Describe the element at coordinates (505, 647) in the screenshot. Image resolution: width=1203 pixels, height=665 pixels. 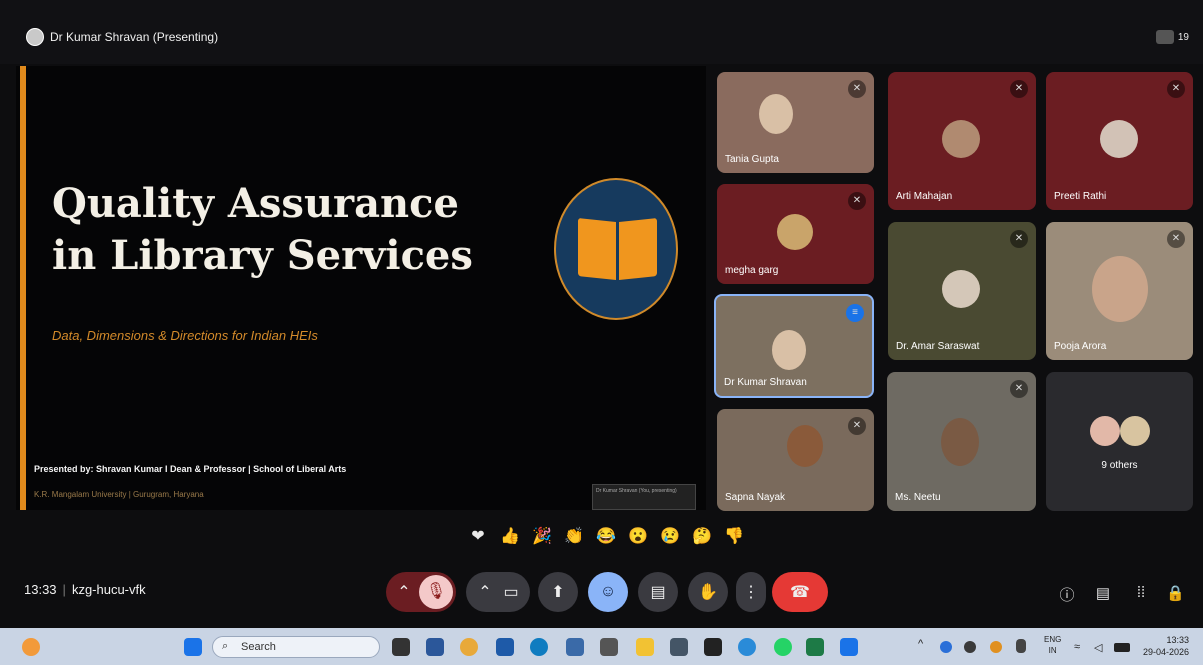
I see `download-app-icon` at that location.